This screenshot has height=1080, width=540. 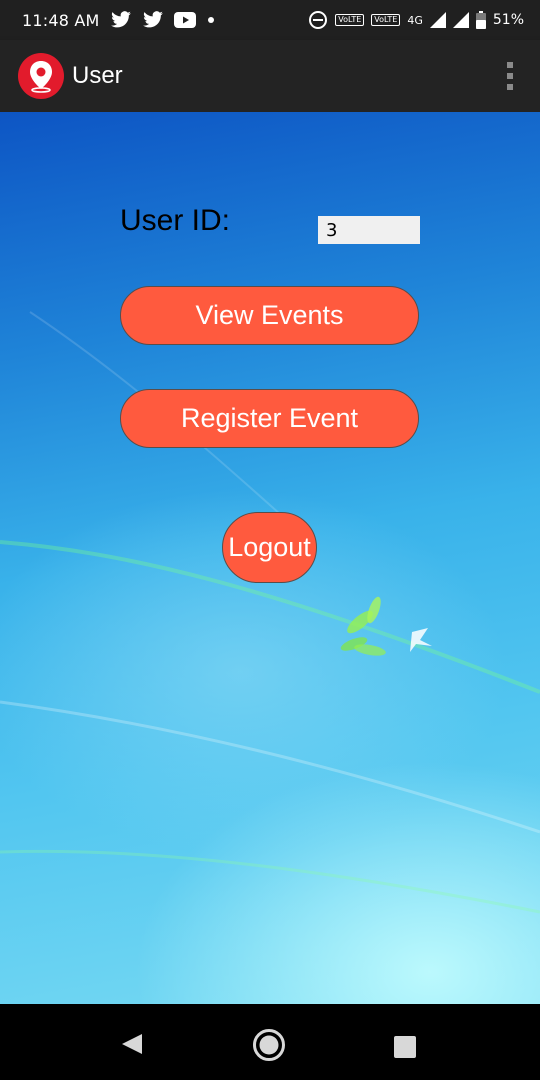 I want to click on logout-button: Logout, so click(x=269, y=547).